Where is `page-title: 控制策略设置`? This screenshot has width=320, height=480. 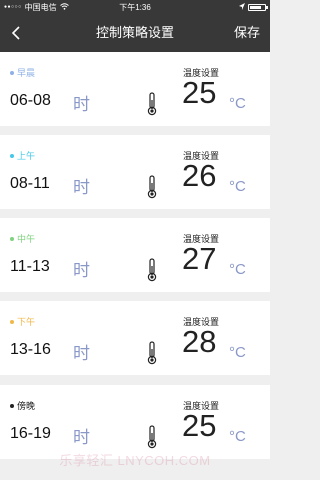 page-title: 控制策略设置 is located at coordinates (134, 32).